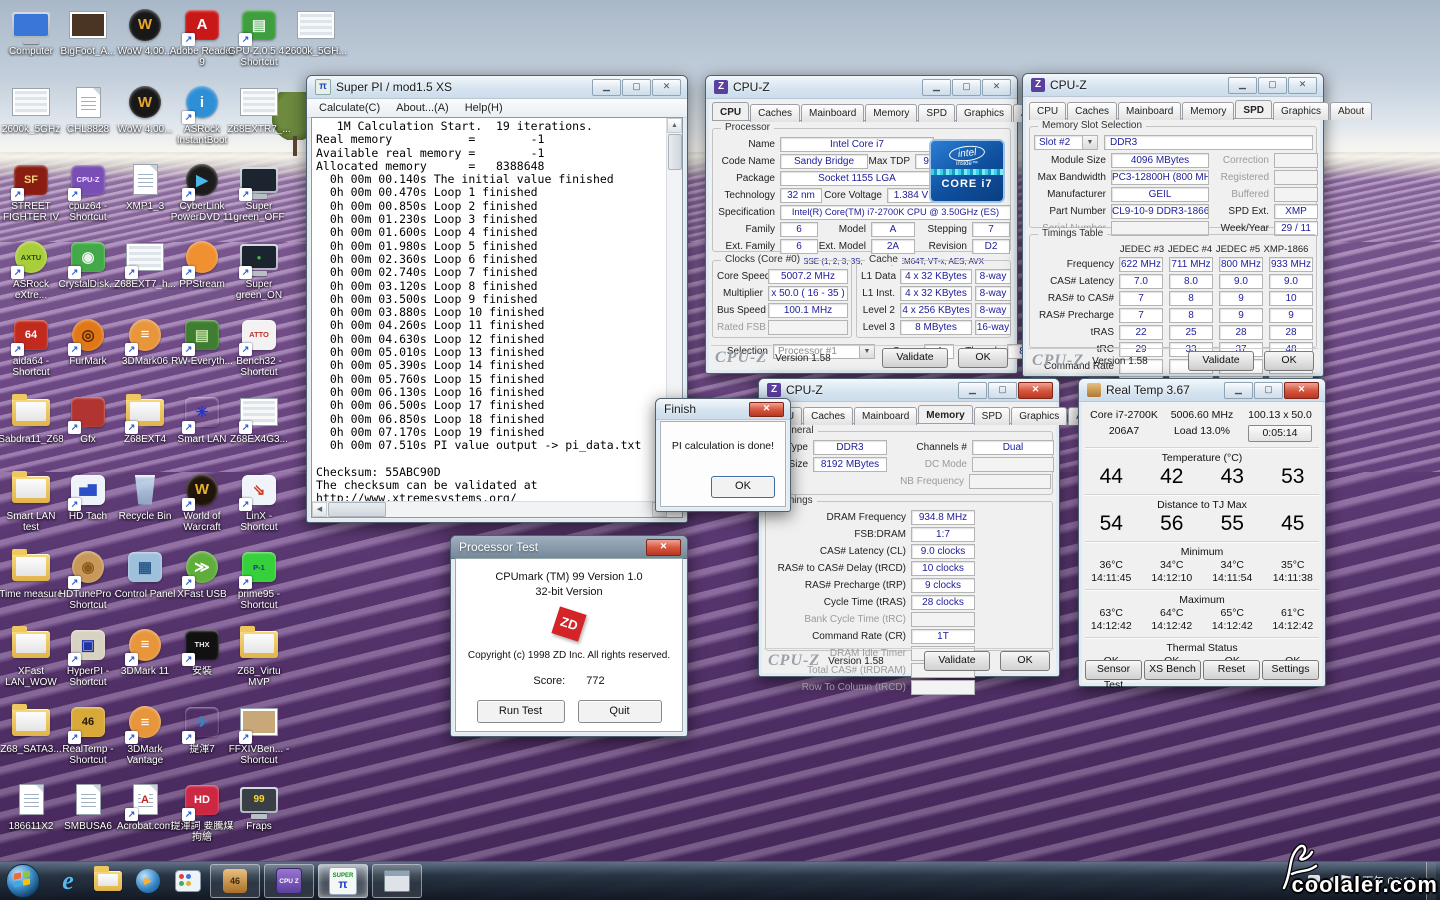 The image size is (1440, 900). I want to click on slot-dropdown: Slot #2 ▼, so click(1066, 142).